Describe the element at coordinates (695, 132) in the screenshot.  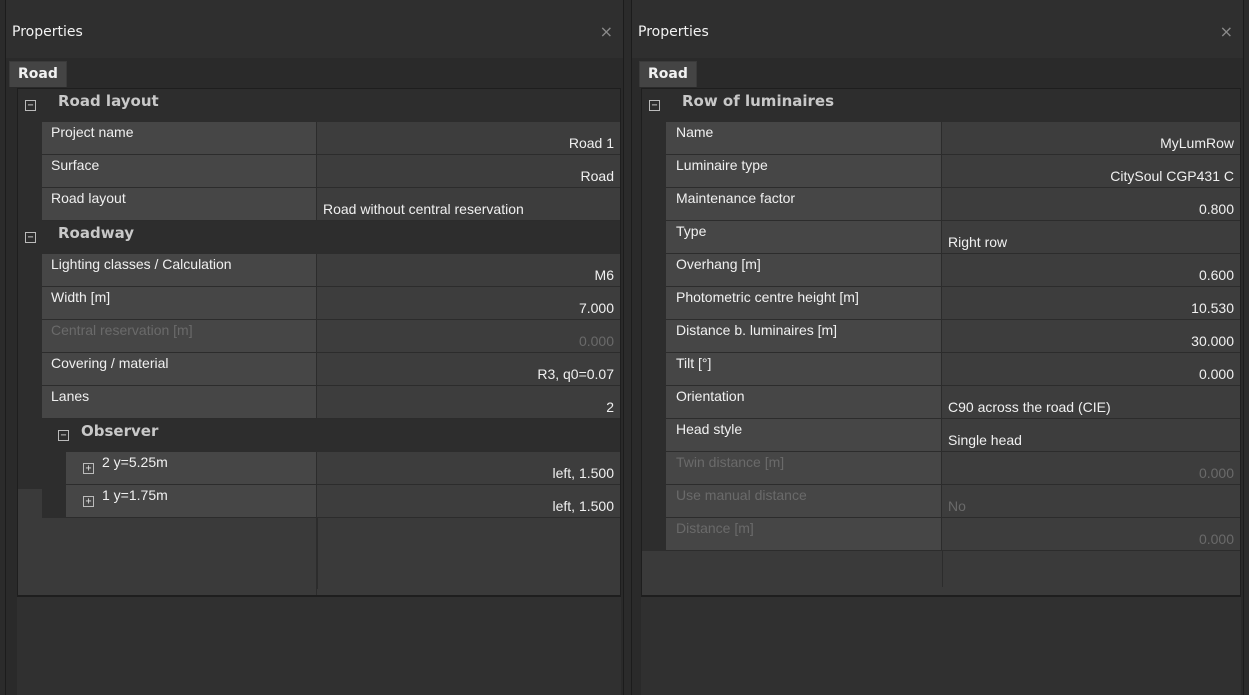
I see `property-name: Name` at that location.